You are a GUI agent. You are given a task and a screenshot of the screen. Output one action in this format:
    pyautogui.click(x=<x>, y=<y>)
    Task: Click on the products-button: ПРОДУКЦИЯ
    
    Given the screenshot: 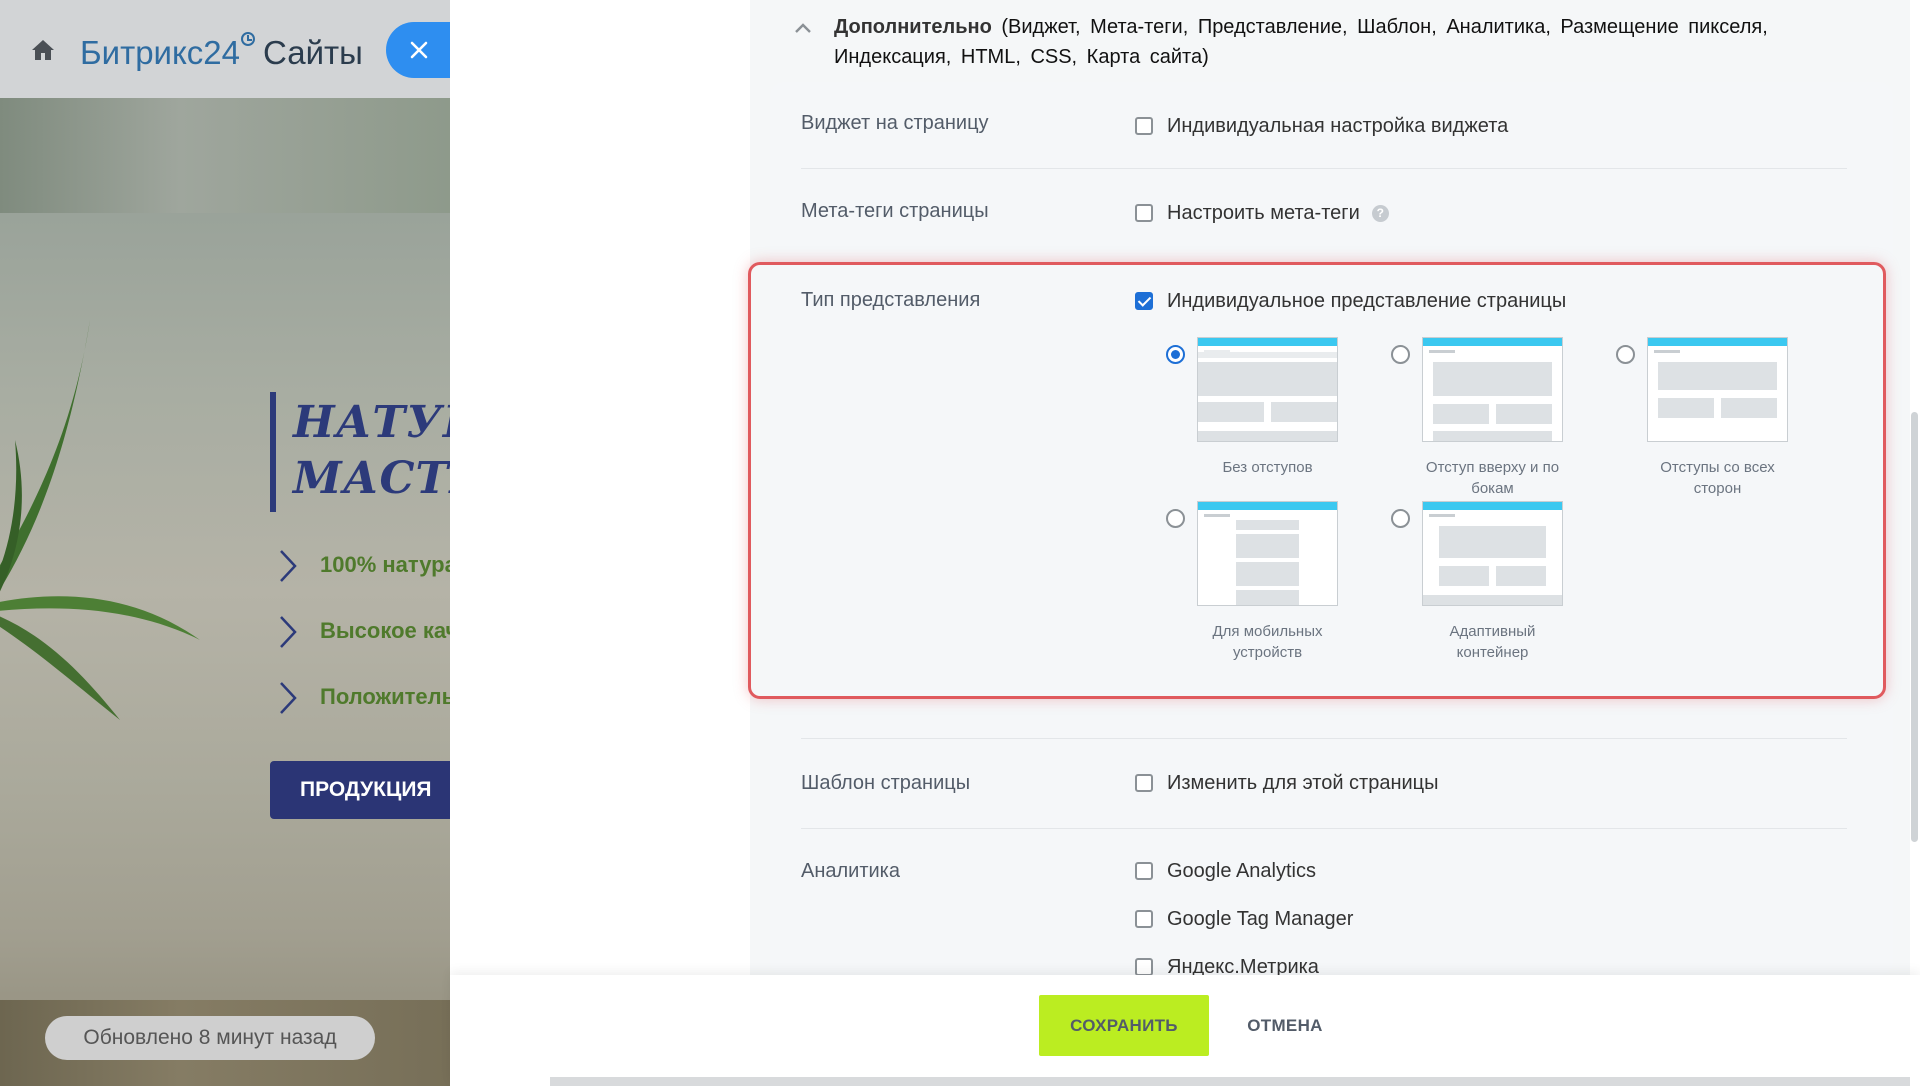 What is the action you would take?
    pyautogui.click(x=360, y=790)
    